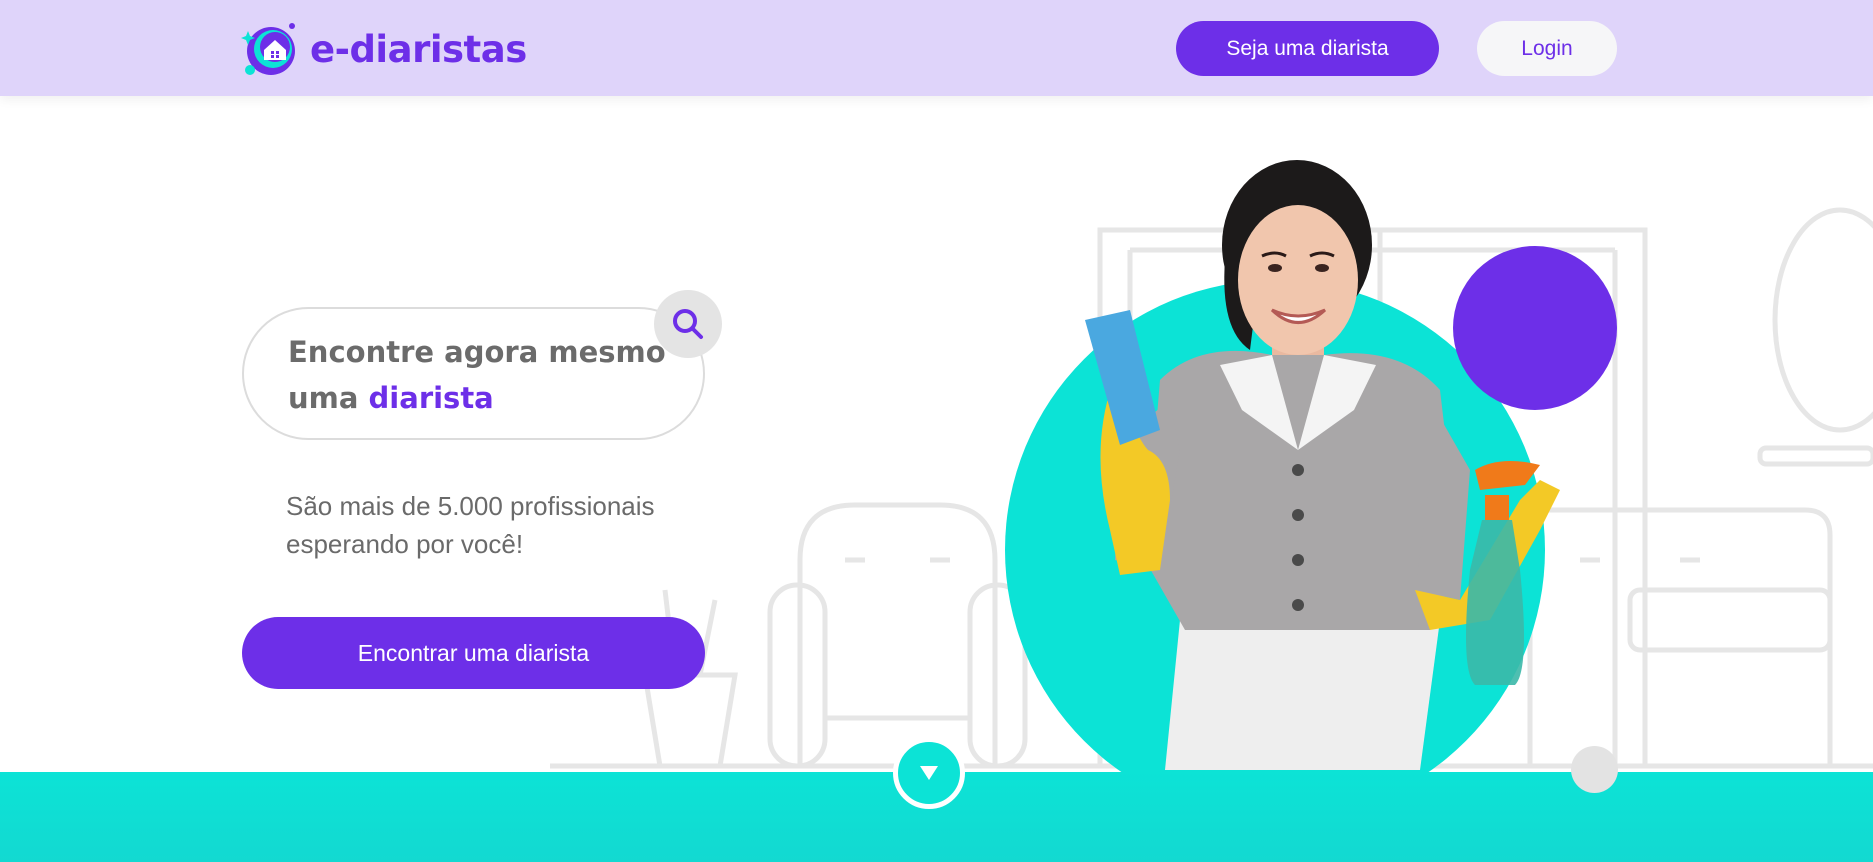 The image size is (1873, 862). I want to click on logo-text: e-diaristas, so click(418, 49).